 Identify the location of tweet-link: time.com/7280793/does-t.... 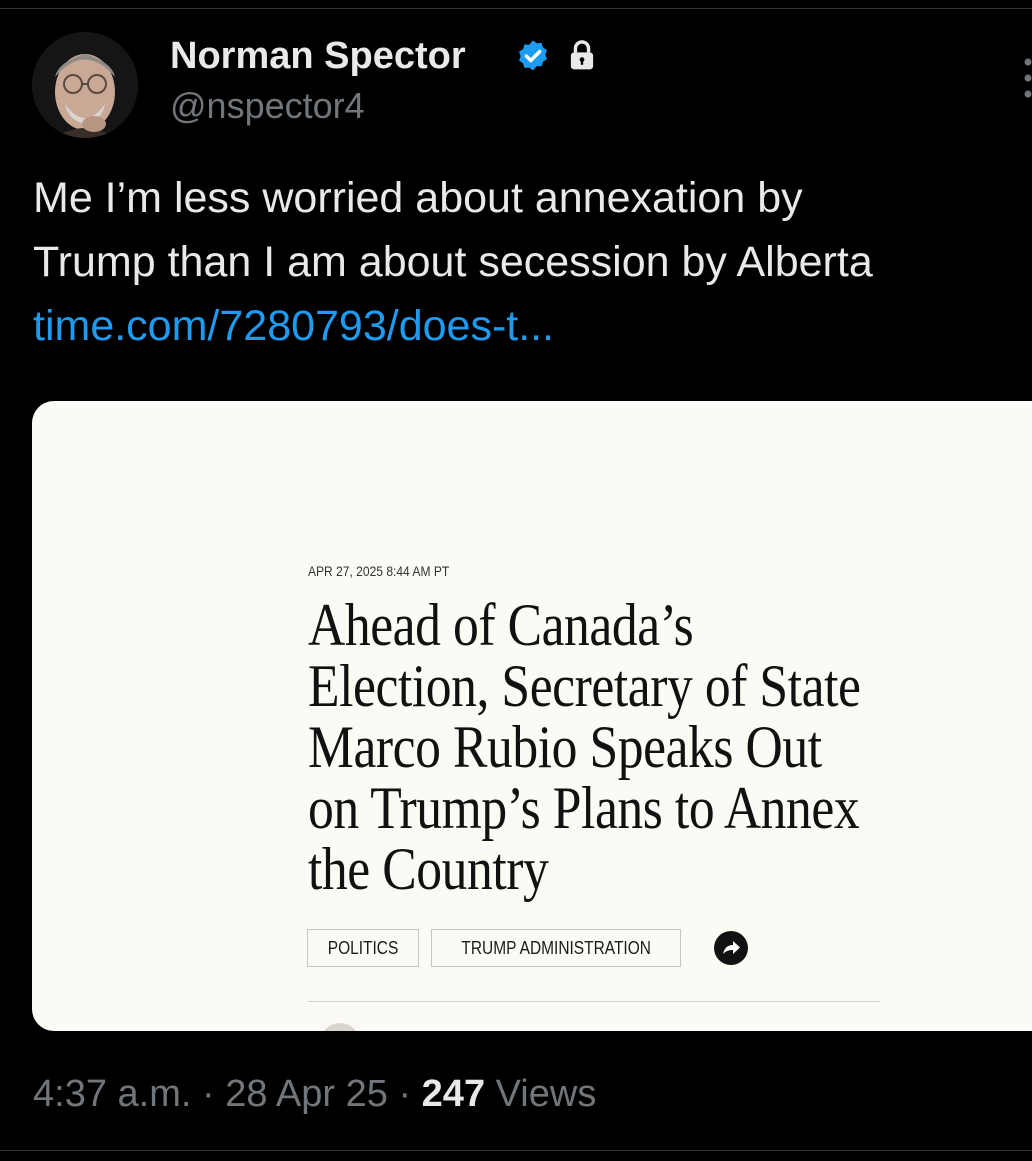
(293, 326).